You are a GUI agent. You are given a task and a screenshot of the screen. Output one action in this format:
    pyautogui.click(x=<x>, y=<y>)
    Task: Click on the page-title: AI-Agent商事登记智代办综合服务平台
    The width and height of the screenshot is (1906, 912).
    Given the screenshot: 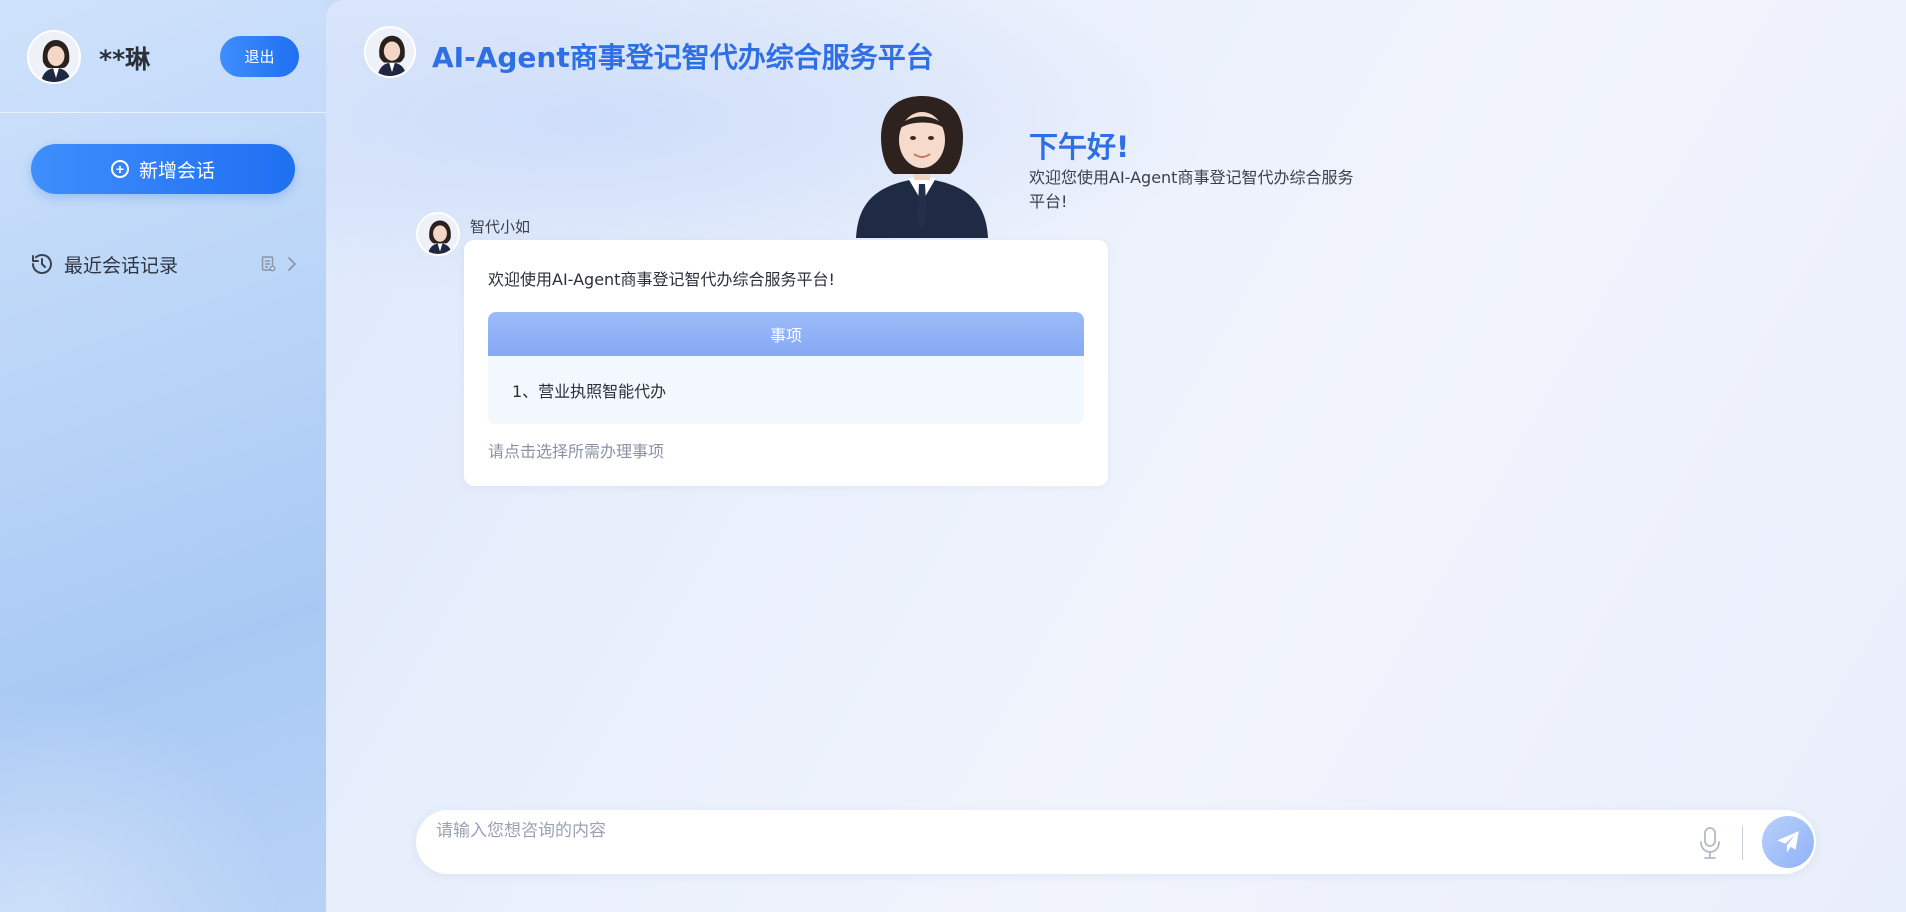 What is the action you would take?
    pyautogui.click(x=683, y=57)
    